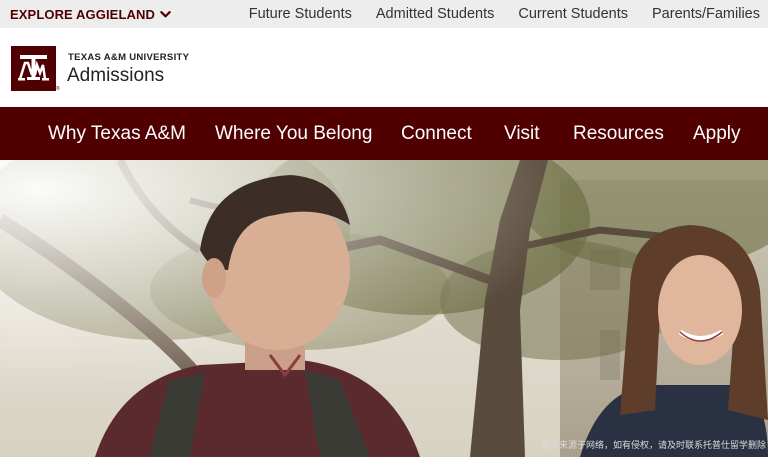  Describe the element at coordinates (436, 133) in the screenshot. I see `nav-connect: Connect` at that location.